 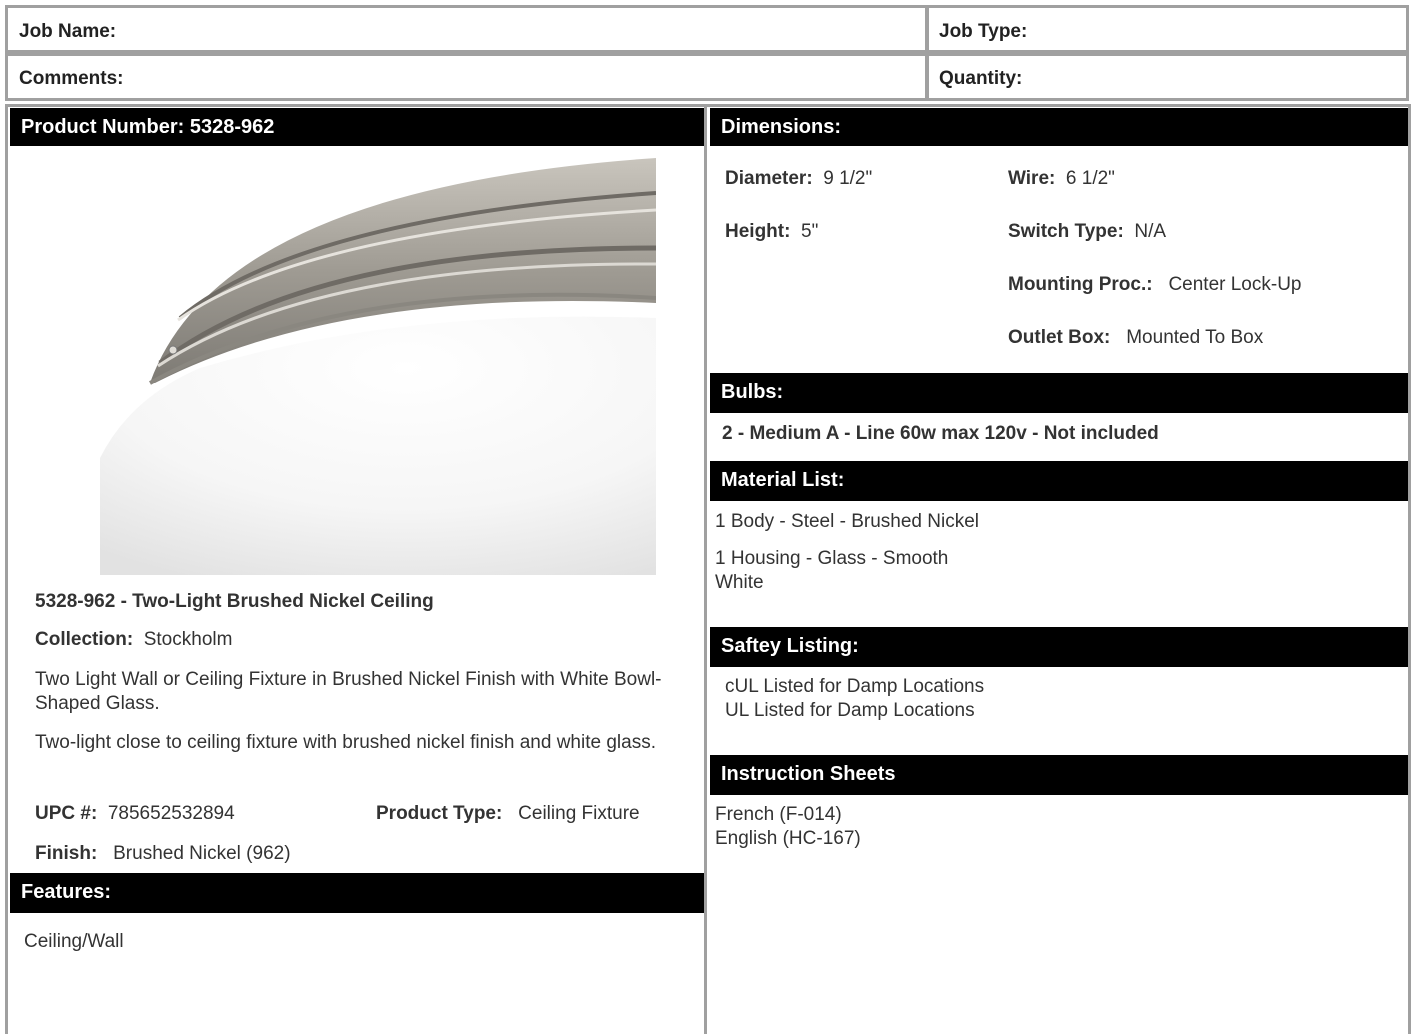 I want to click on collection-row: Collection: Stockholm, so click(x=133, y=640).